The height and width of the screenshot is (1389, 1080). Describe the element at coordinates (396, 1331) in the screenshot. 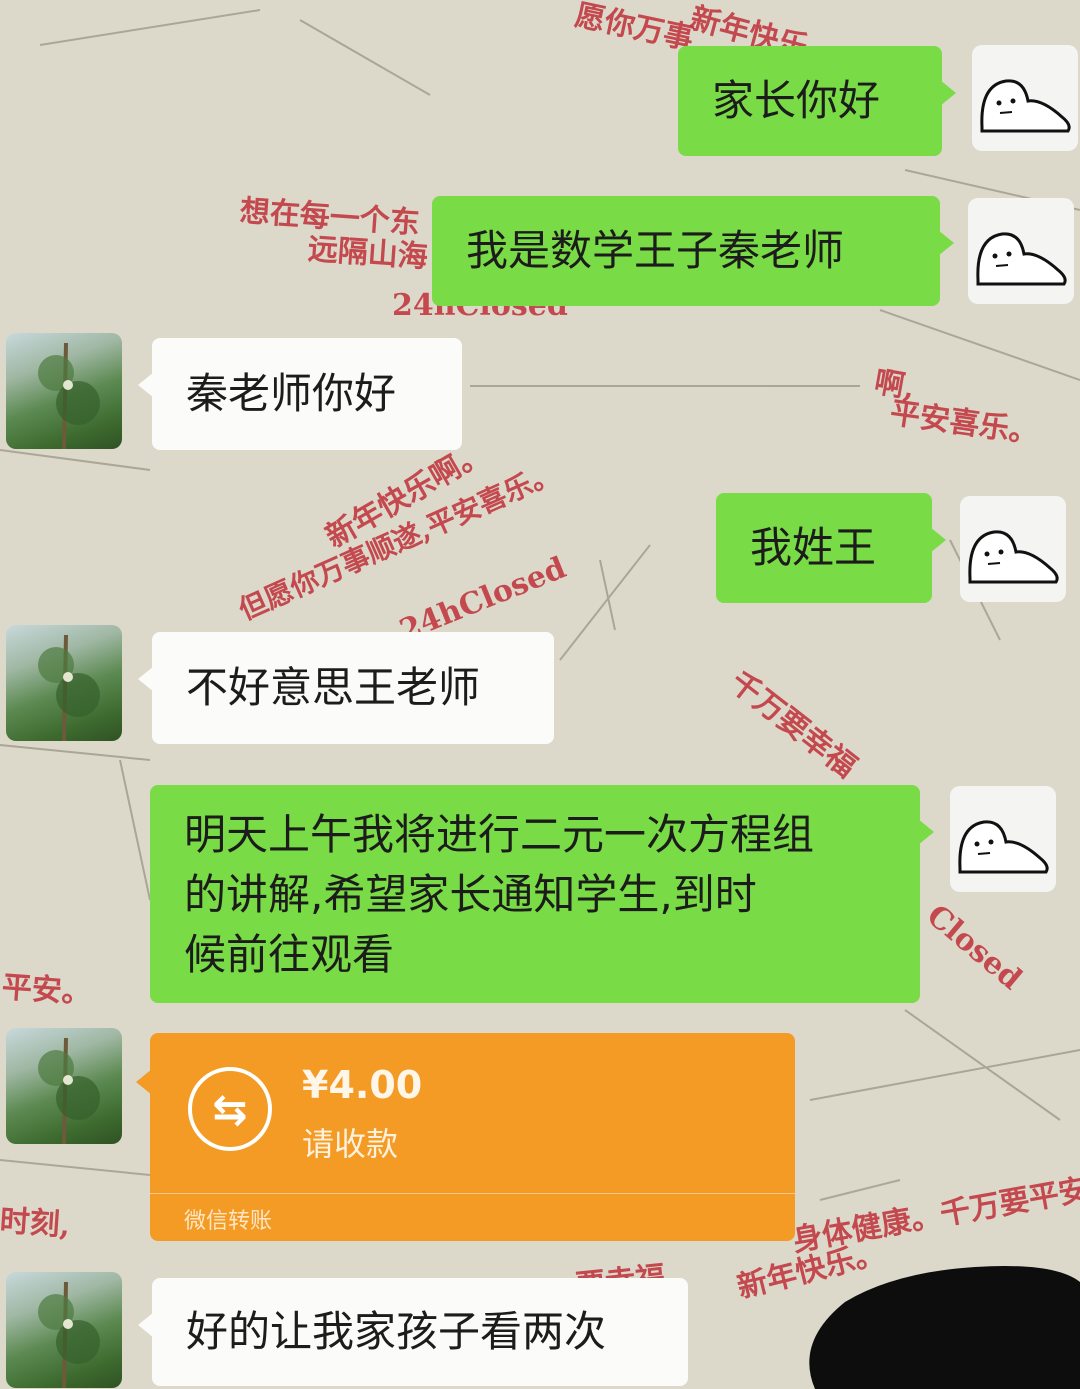

I see `message-text: 好的让我家孩子看两次` at that location.